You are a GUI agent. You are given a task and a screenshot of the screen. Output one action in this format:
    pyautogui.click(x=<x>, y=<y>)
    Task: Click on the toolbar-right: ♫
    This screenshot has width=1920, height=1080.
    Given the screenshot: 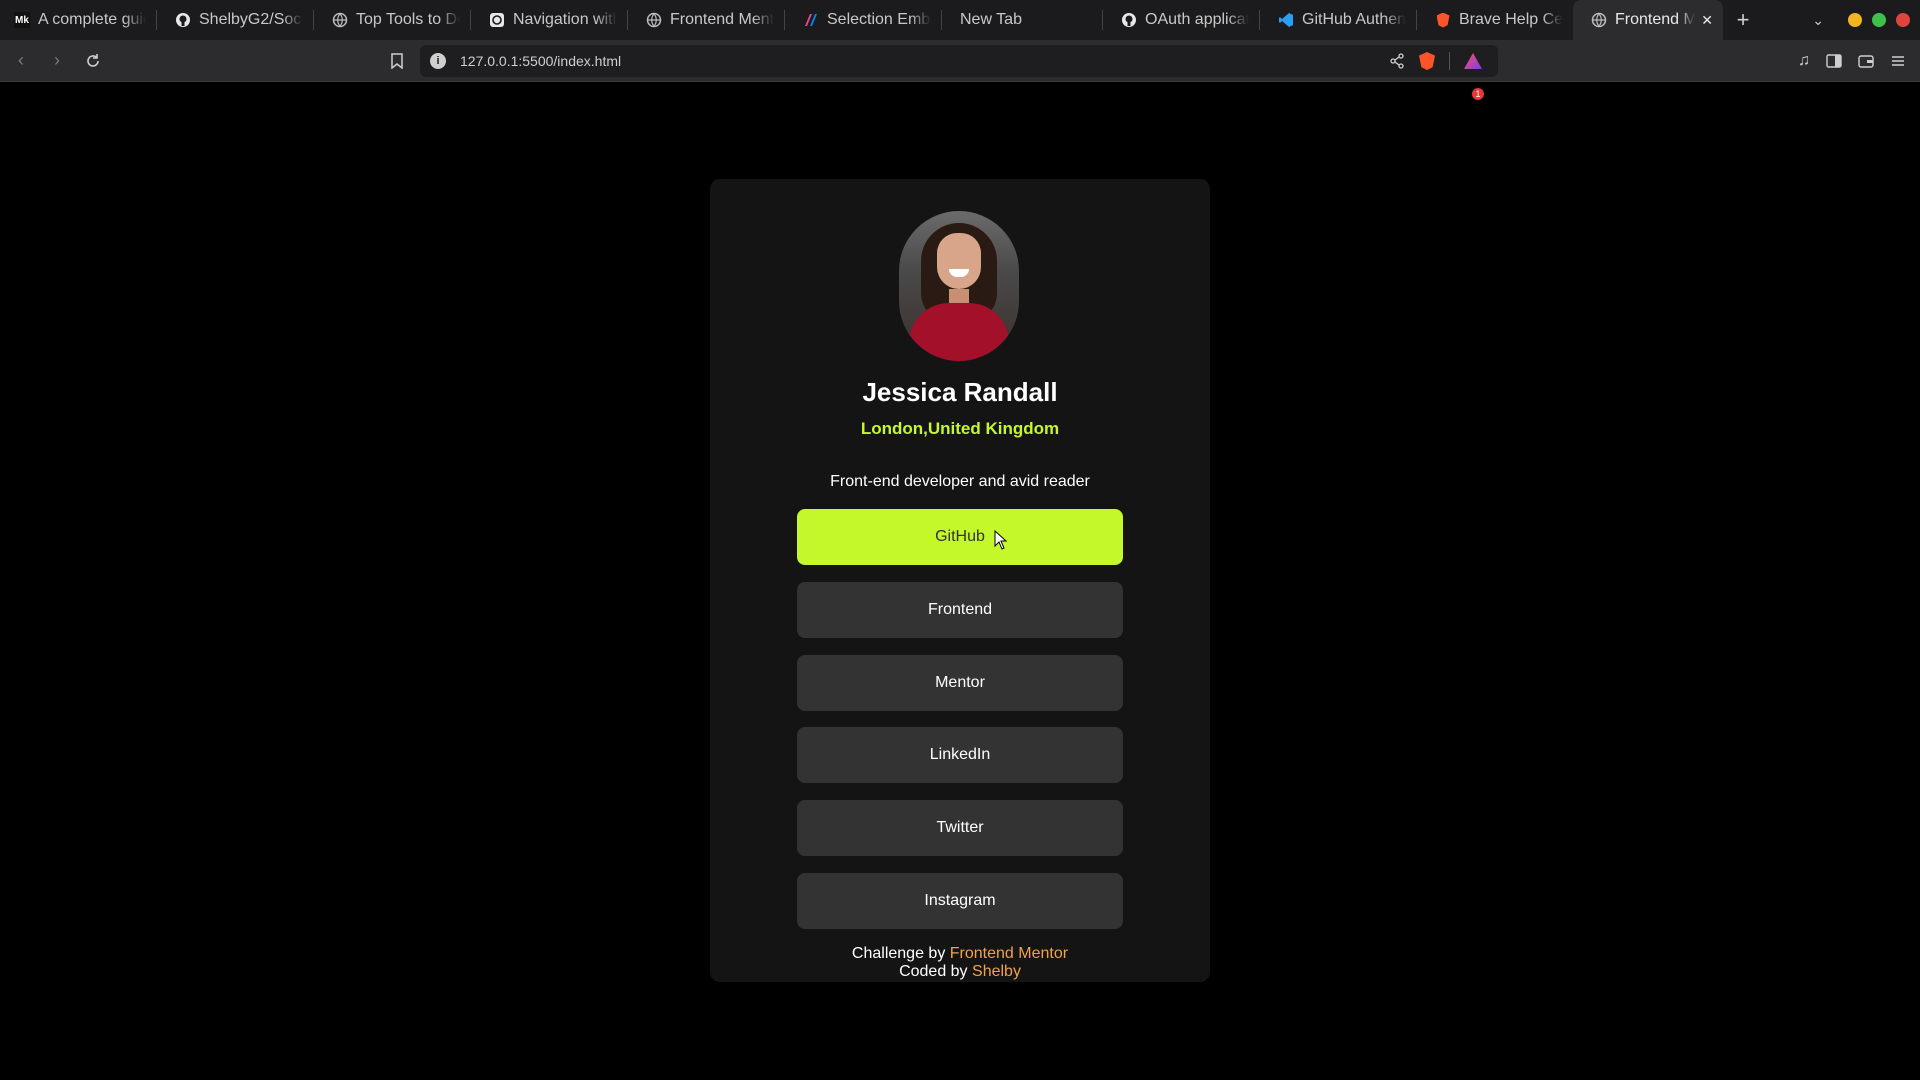 What is the action you would take?
    pyautogui.click(x=1852, y=61)
    